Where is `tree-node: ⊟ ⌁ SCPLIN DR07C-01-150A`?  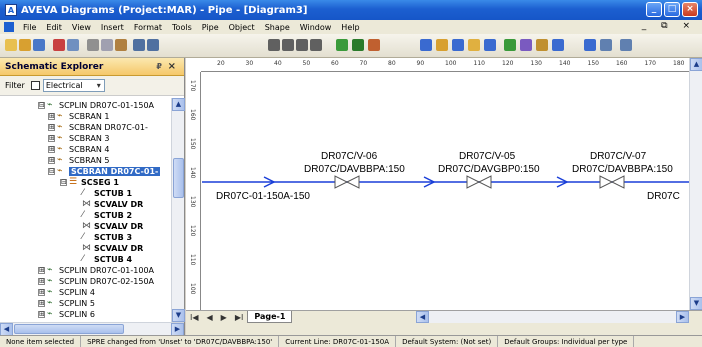 tree-node: ⊟ ⌁ SCPLIN DR07C-01-150A is located at coordinates (96, 105).